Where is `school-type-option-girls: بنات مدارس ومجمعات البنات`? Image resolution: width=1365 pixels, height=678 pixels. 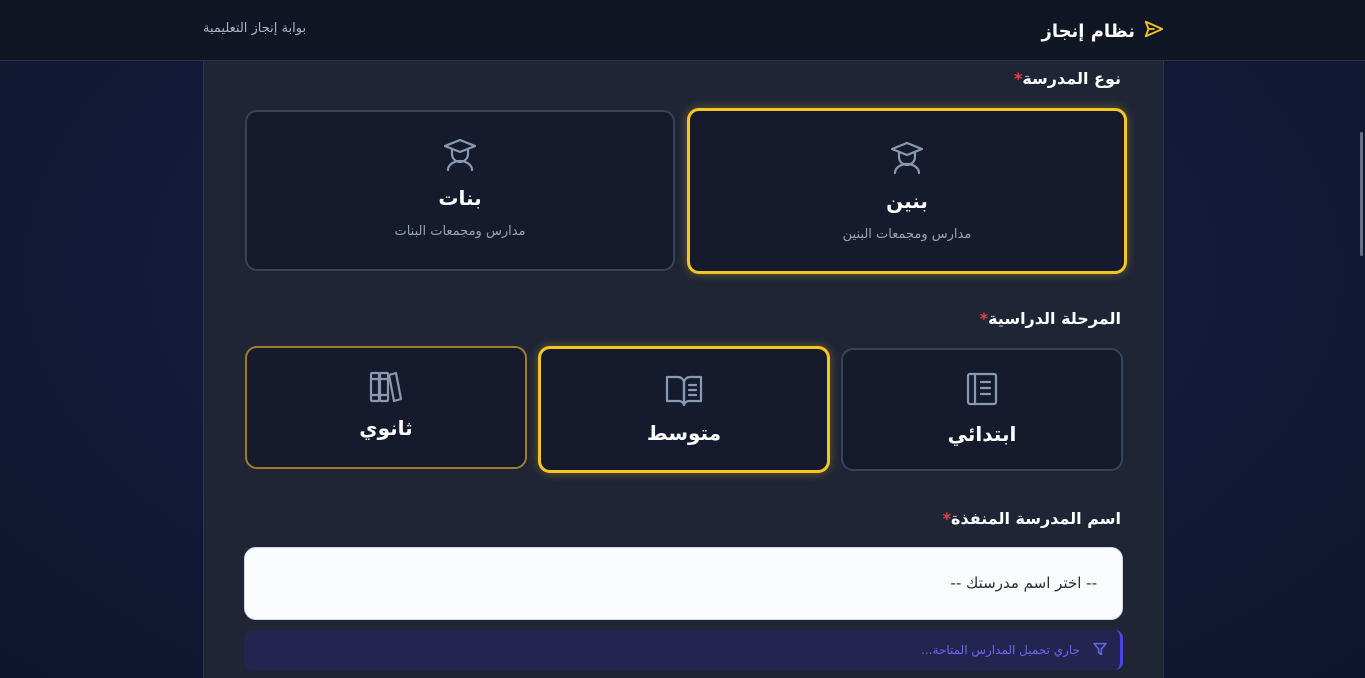
school-type-option-girls: بنات مدارس ومجمعات البنات is located at coordinates (460, 190).